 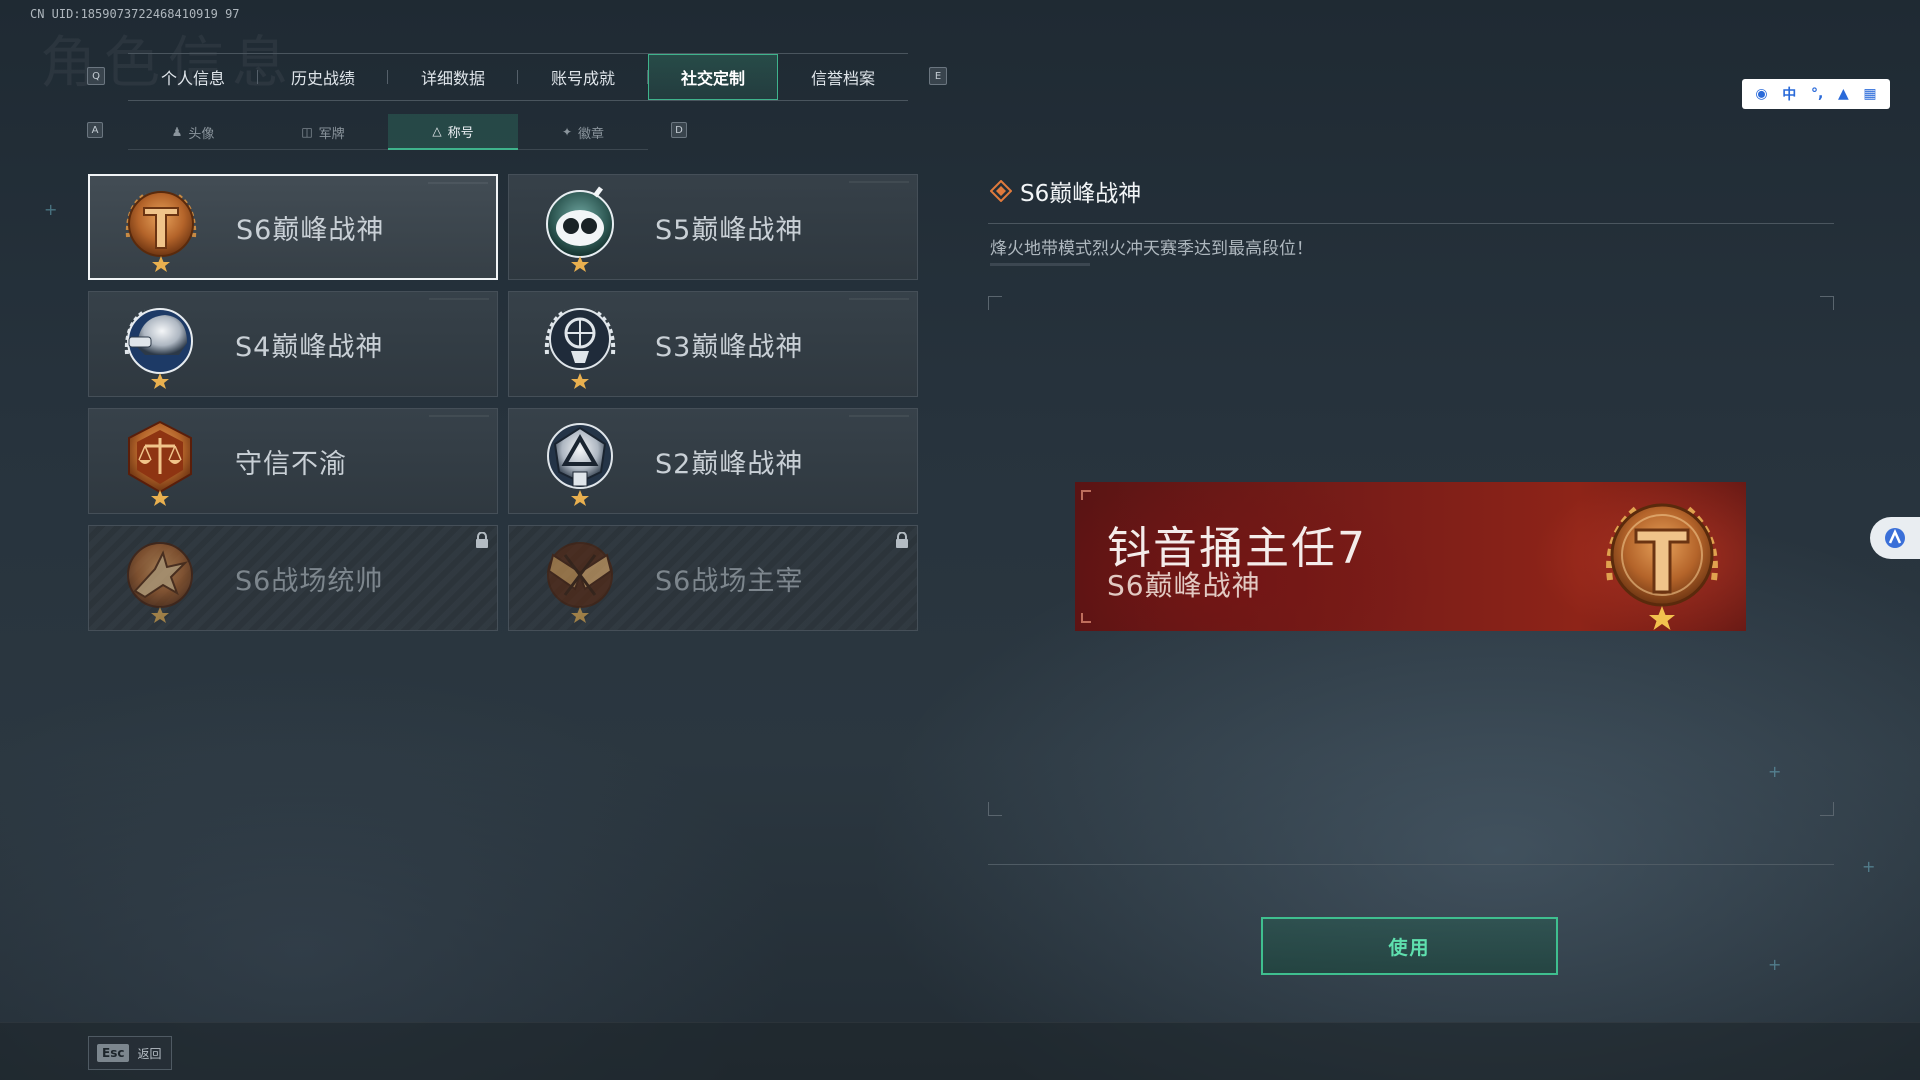 What do you see at coordinates (580, 348) in the screenshot?
I see `s3-peak-emblem-icon` at bounding box center [580, 348].